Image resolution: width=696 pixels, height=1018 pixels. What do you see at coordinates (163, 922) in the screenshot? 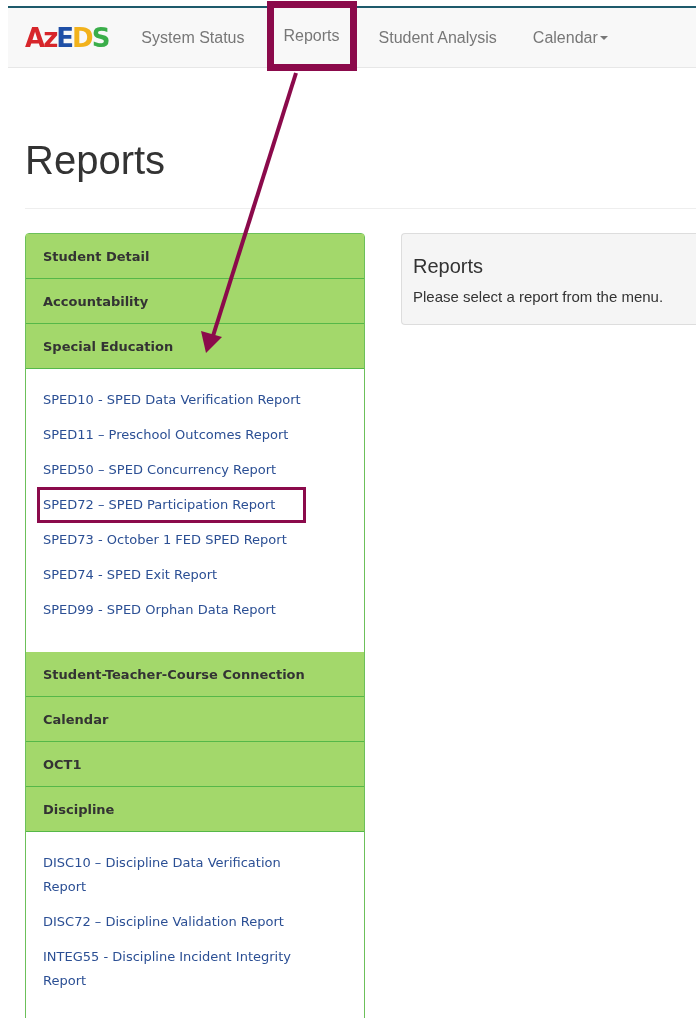
I see `report-link: DISC72 – Discipline Validation Report` at bounding box center [163, 922].